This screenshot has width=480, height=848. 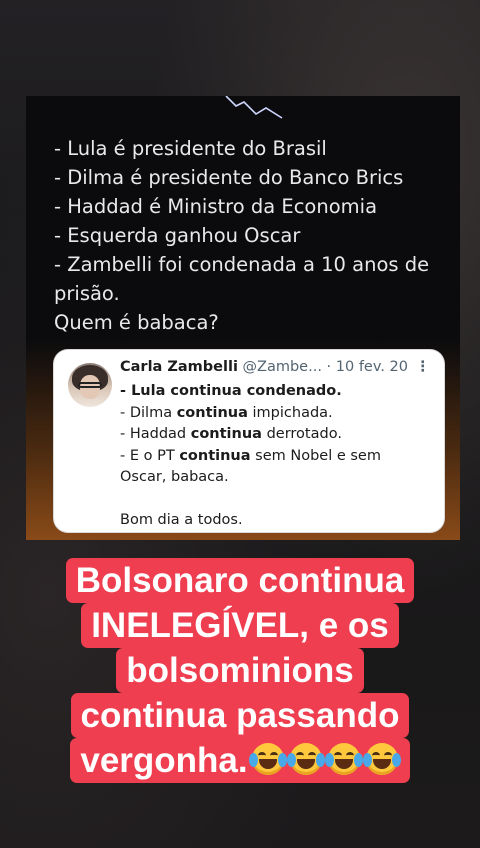 What do you see at coordinates (240, 625) in the screenshot?
I see `caption-line: INELEGÍVEL, e os` at bounding box center [240, 625].